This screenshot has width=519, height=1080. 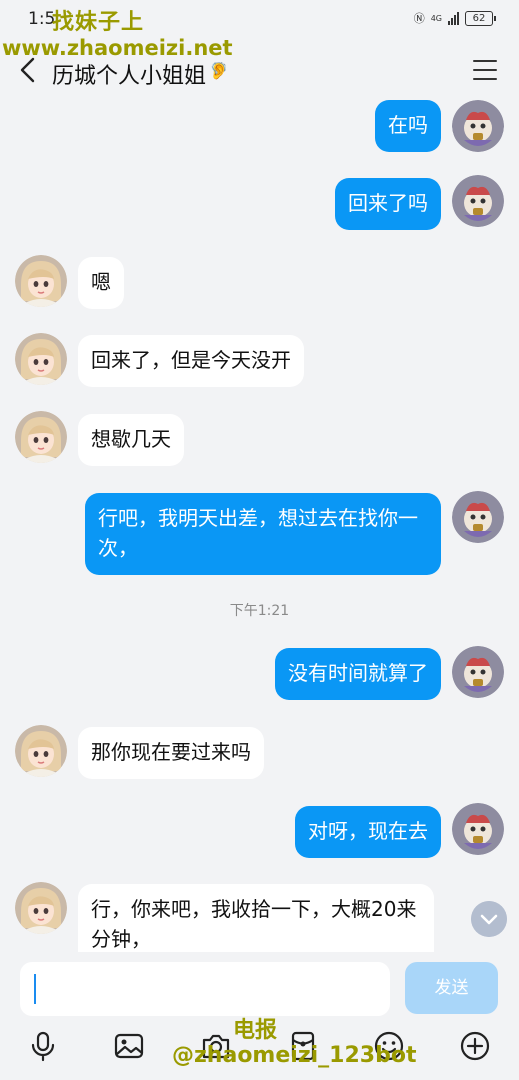 I want to click on send-button: 发送, so click(x=451, y=988).